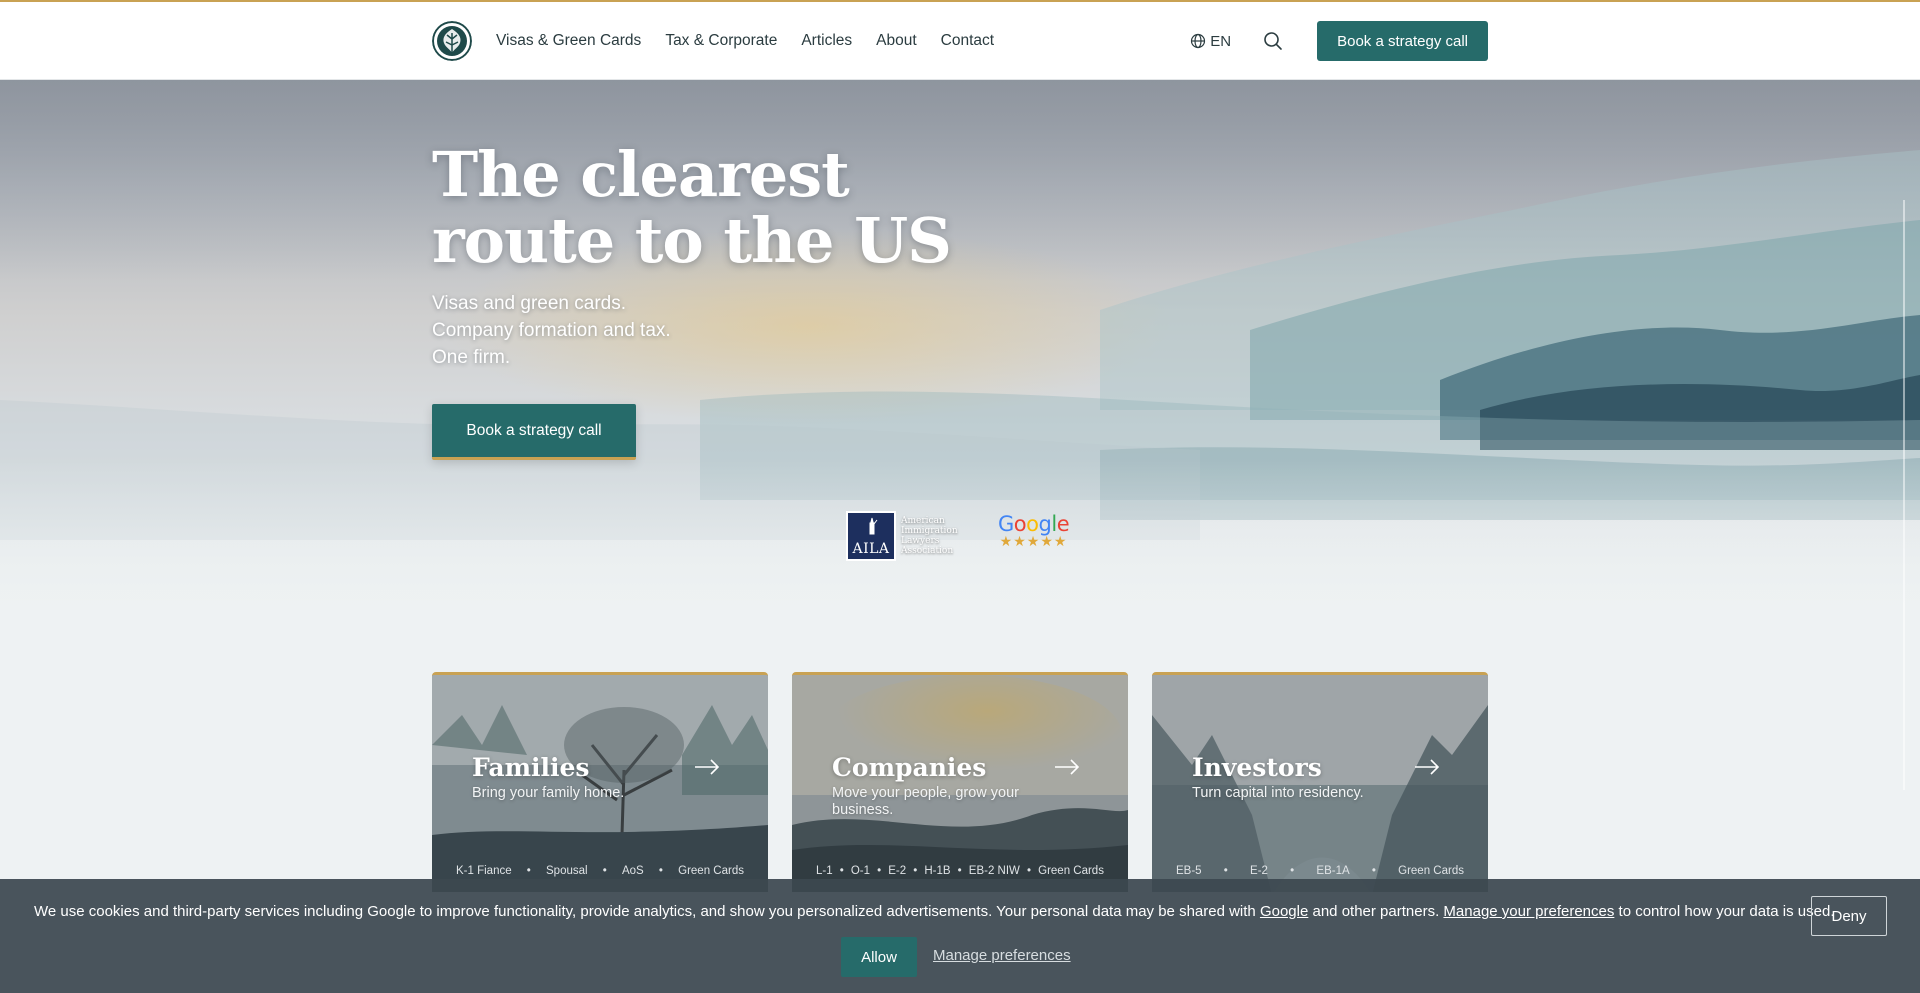 This screenshot has width=1920, height=993. What do you see at coordinates (600, 871) in the screenshot?
I see `card-families-tags: K-1 Fiance • Spousal • AoS • Green Cards` at bounding box center [600, 871].